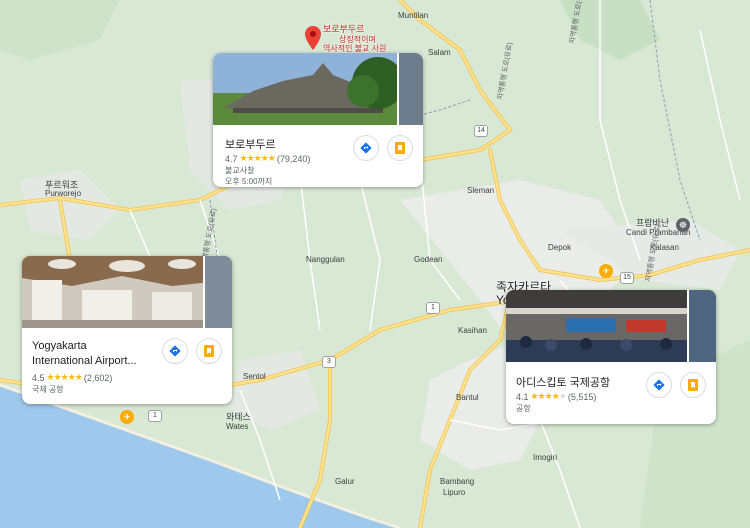  I want to click on pin-label-title: 보로부두르, so click(344, 29).